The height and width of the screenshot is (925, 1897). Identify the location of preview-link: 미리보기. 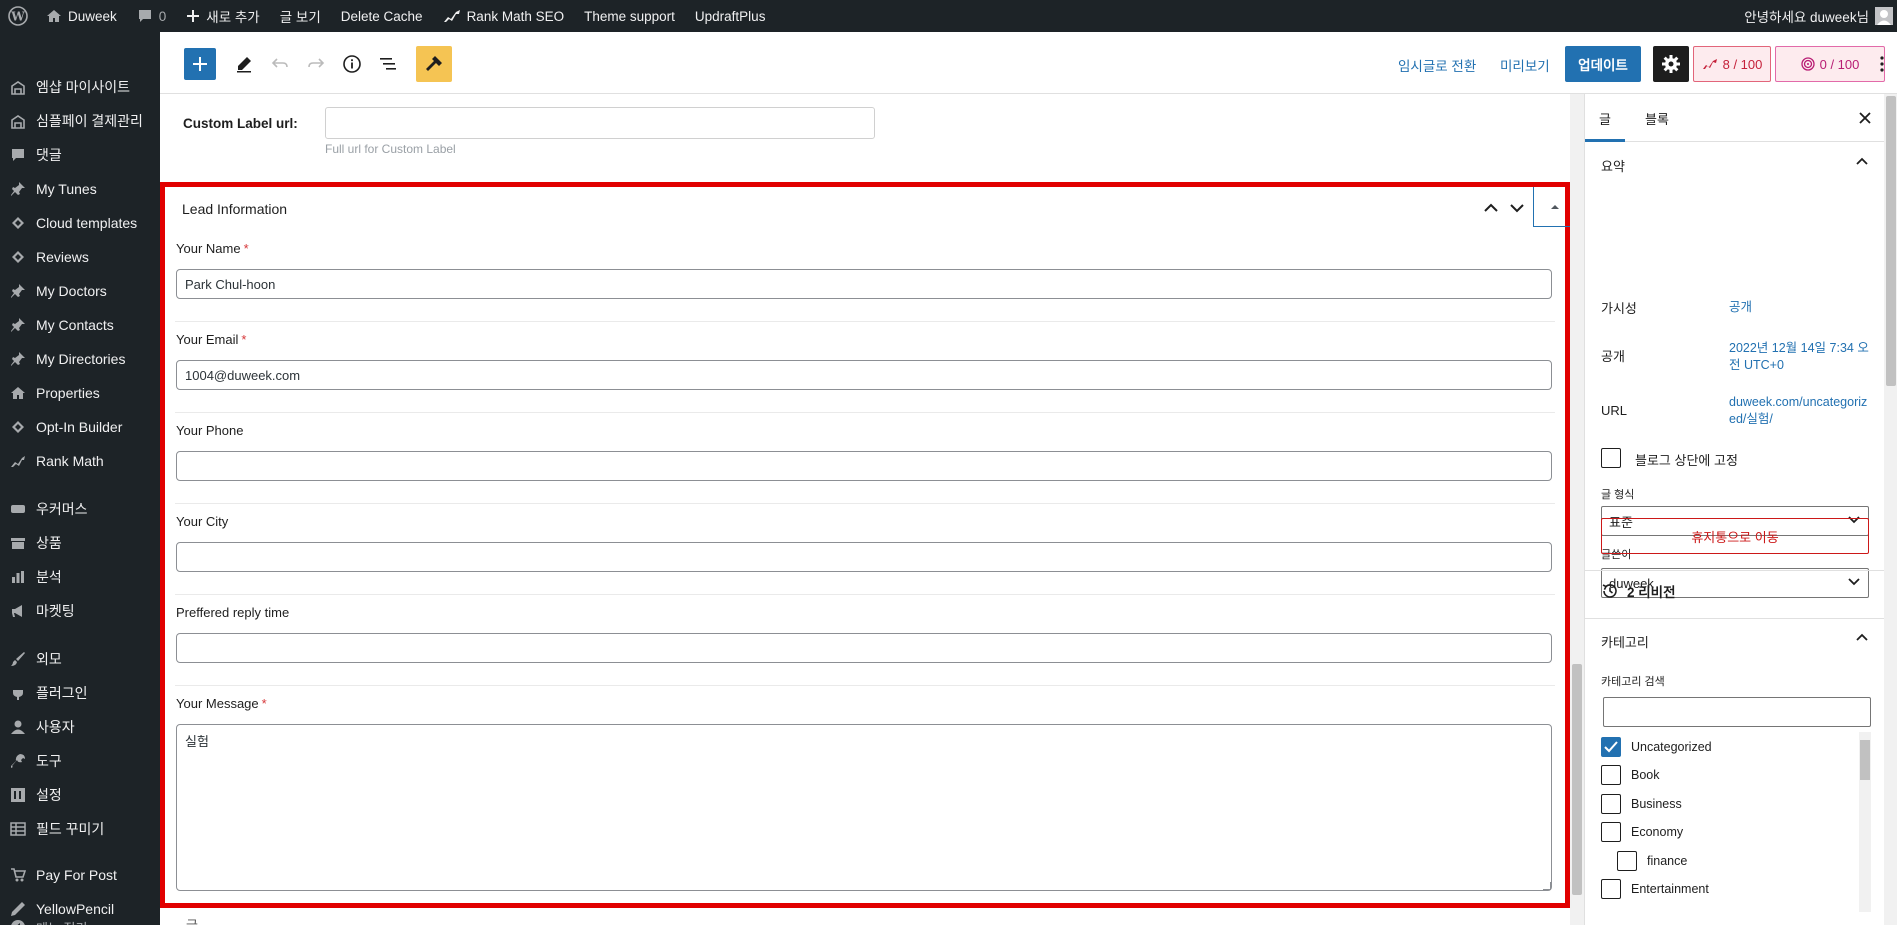
(1525, 65).